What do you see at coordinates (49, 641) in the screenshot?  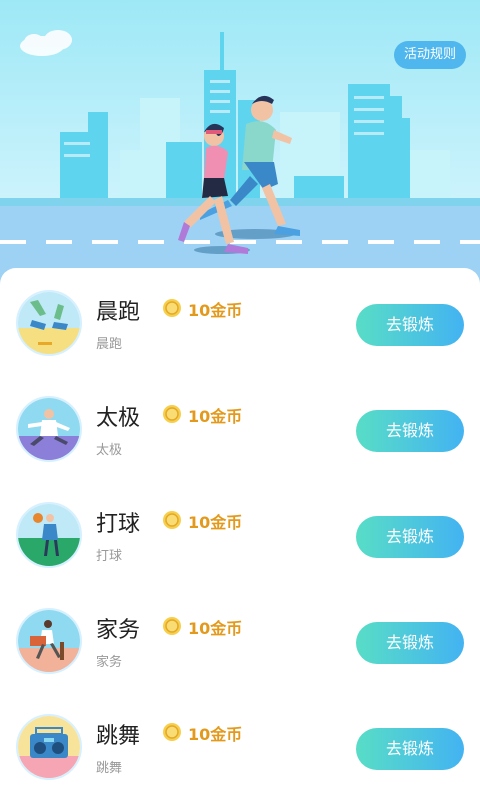 I see `housework-icon` at bounding box center [49, 641].